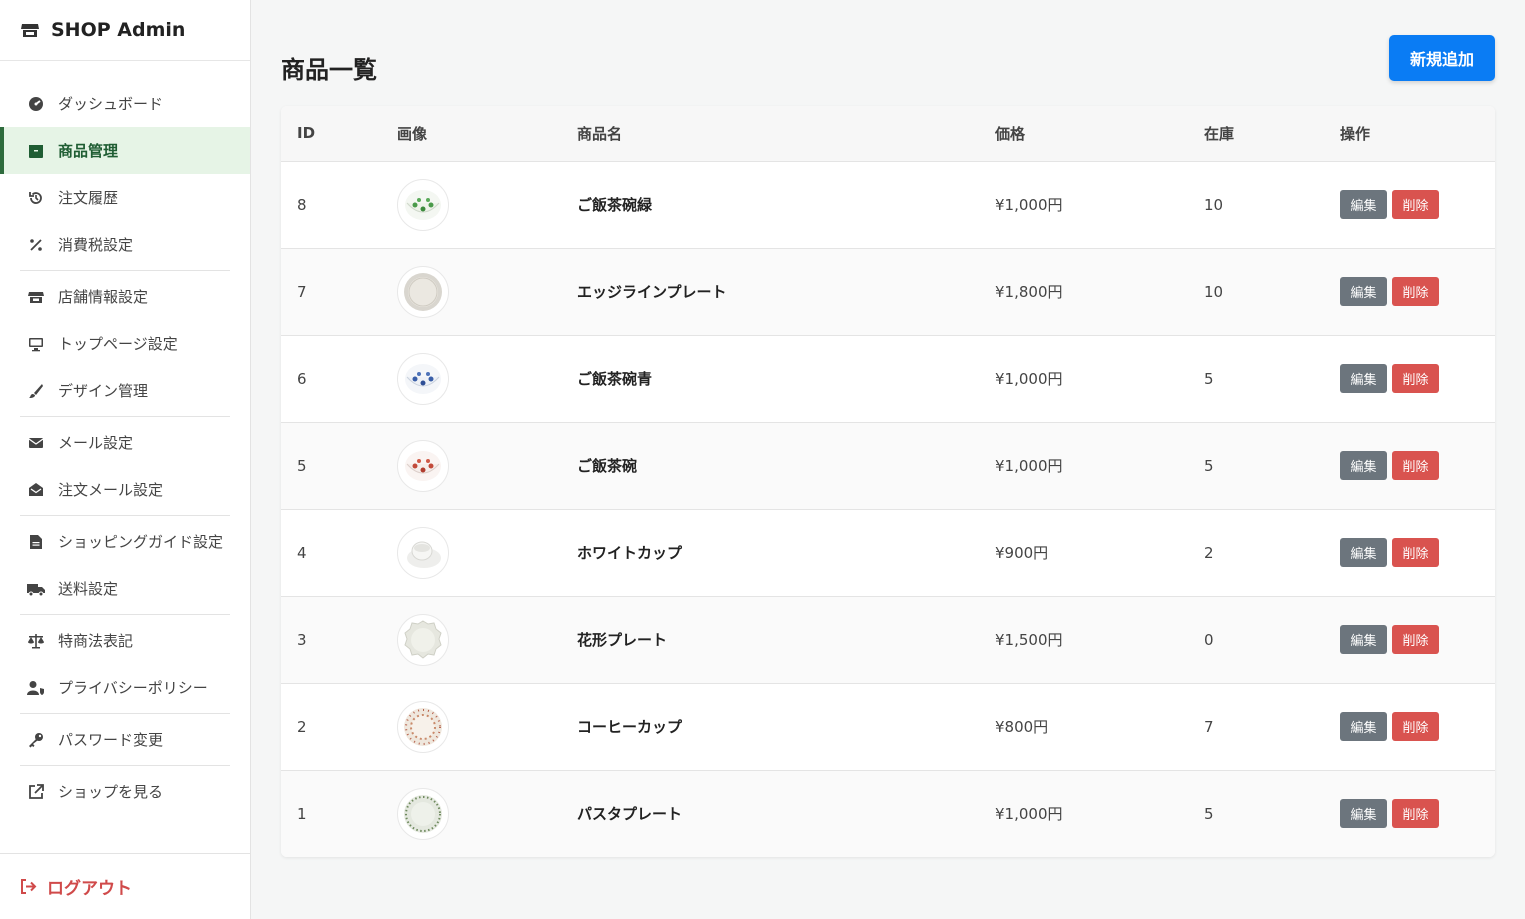 This screenshot has width=1525, height=919. What do you see at coordinates (888, 465) in the screenshot?
I see `table-row: 5 ご飯茶碗 ¥1,000円 5 編集 削除` at bounding box center [888, 465].